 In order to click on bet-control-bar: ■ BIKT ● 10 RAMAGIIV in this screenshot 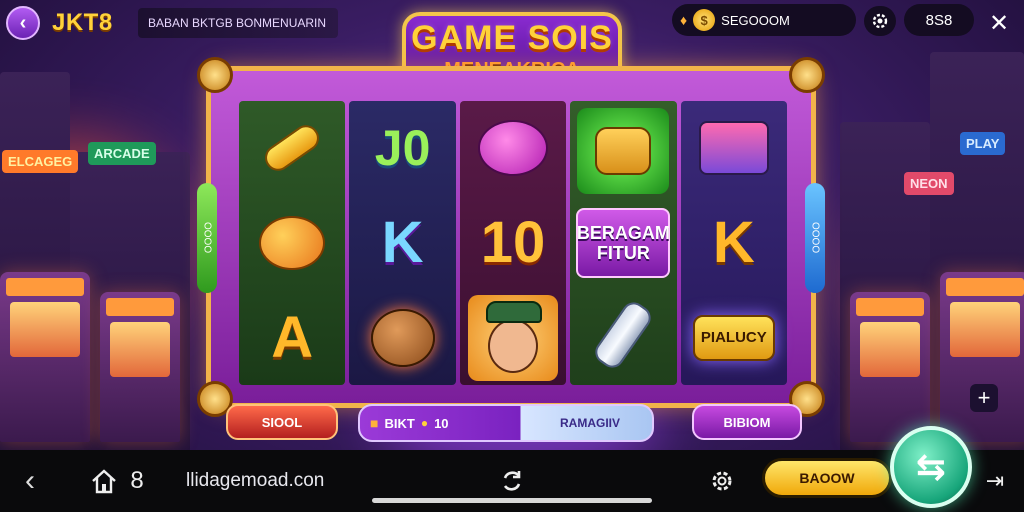, I will do `click(506, 423)`.